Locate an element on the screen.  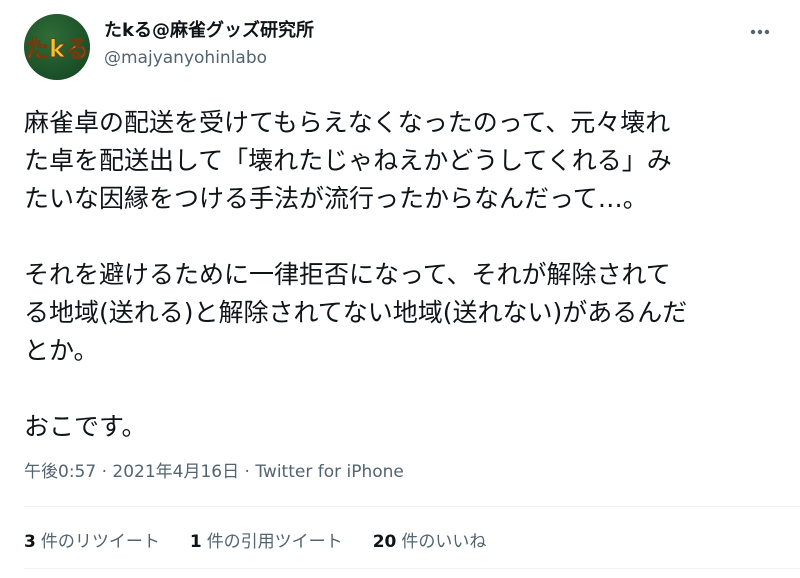
tweet-text-line: た卓を配送出して「壊れたじゃねえかどうしてくれる」み is located at coordinates (348, 160).